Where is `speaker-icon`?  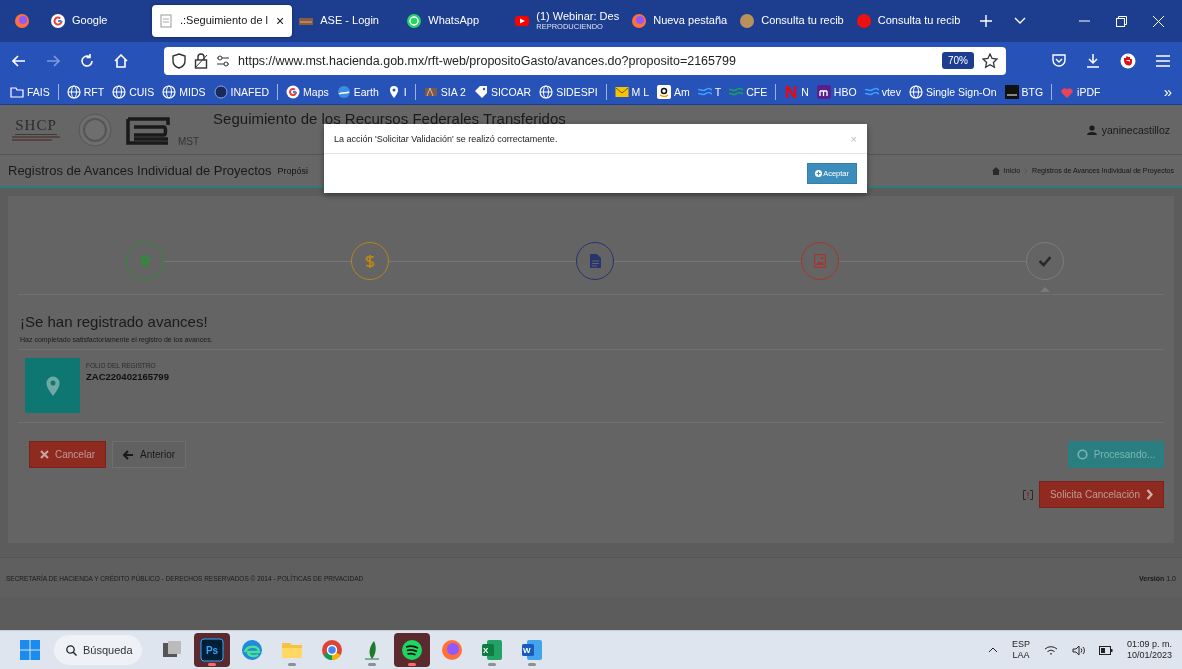 speaker-icon is located at coordinates (1078, 650).